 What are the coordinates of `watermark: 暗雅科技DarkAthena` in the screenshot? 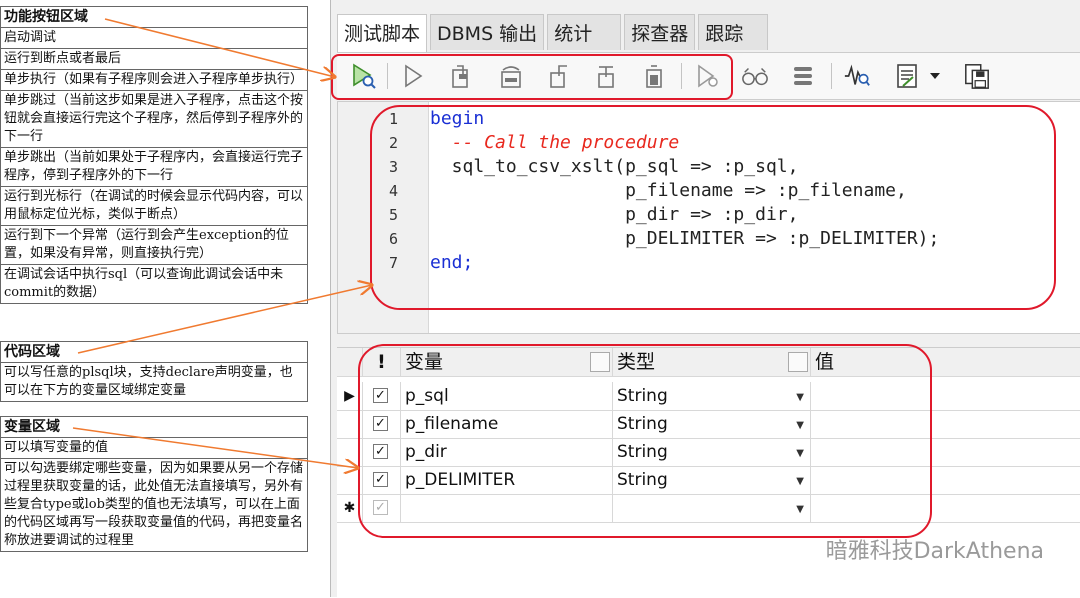 It's located at (934, 551).